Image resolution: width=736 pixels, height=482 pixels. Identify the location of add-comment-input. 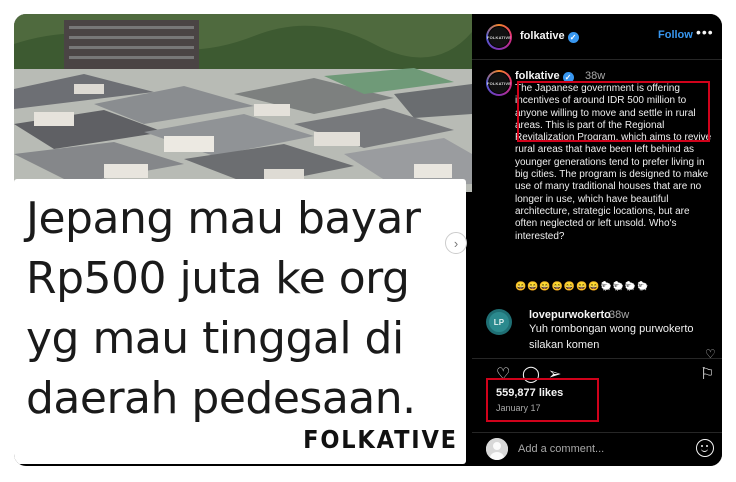
(598, 449).